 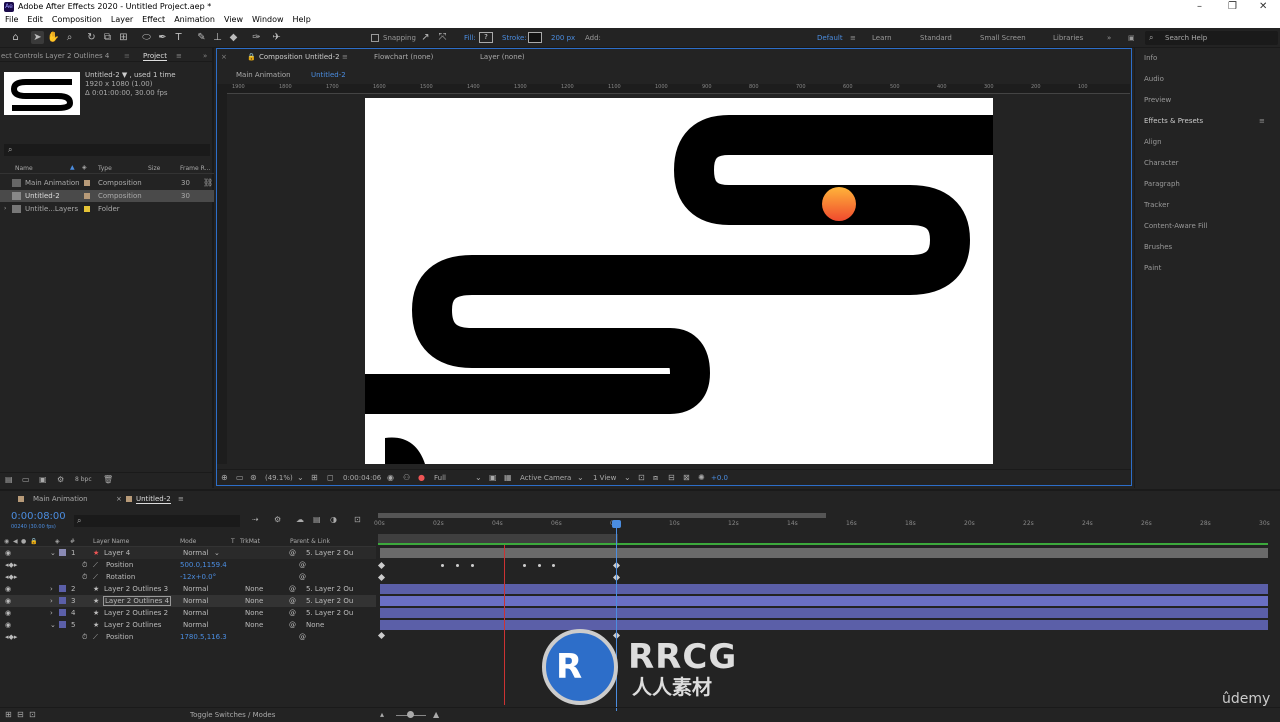 I want to click on timeline-icon: ⊟, so click(x=671, y=477).